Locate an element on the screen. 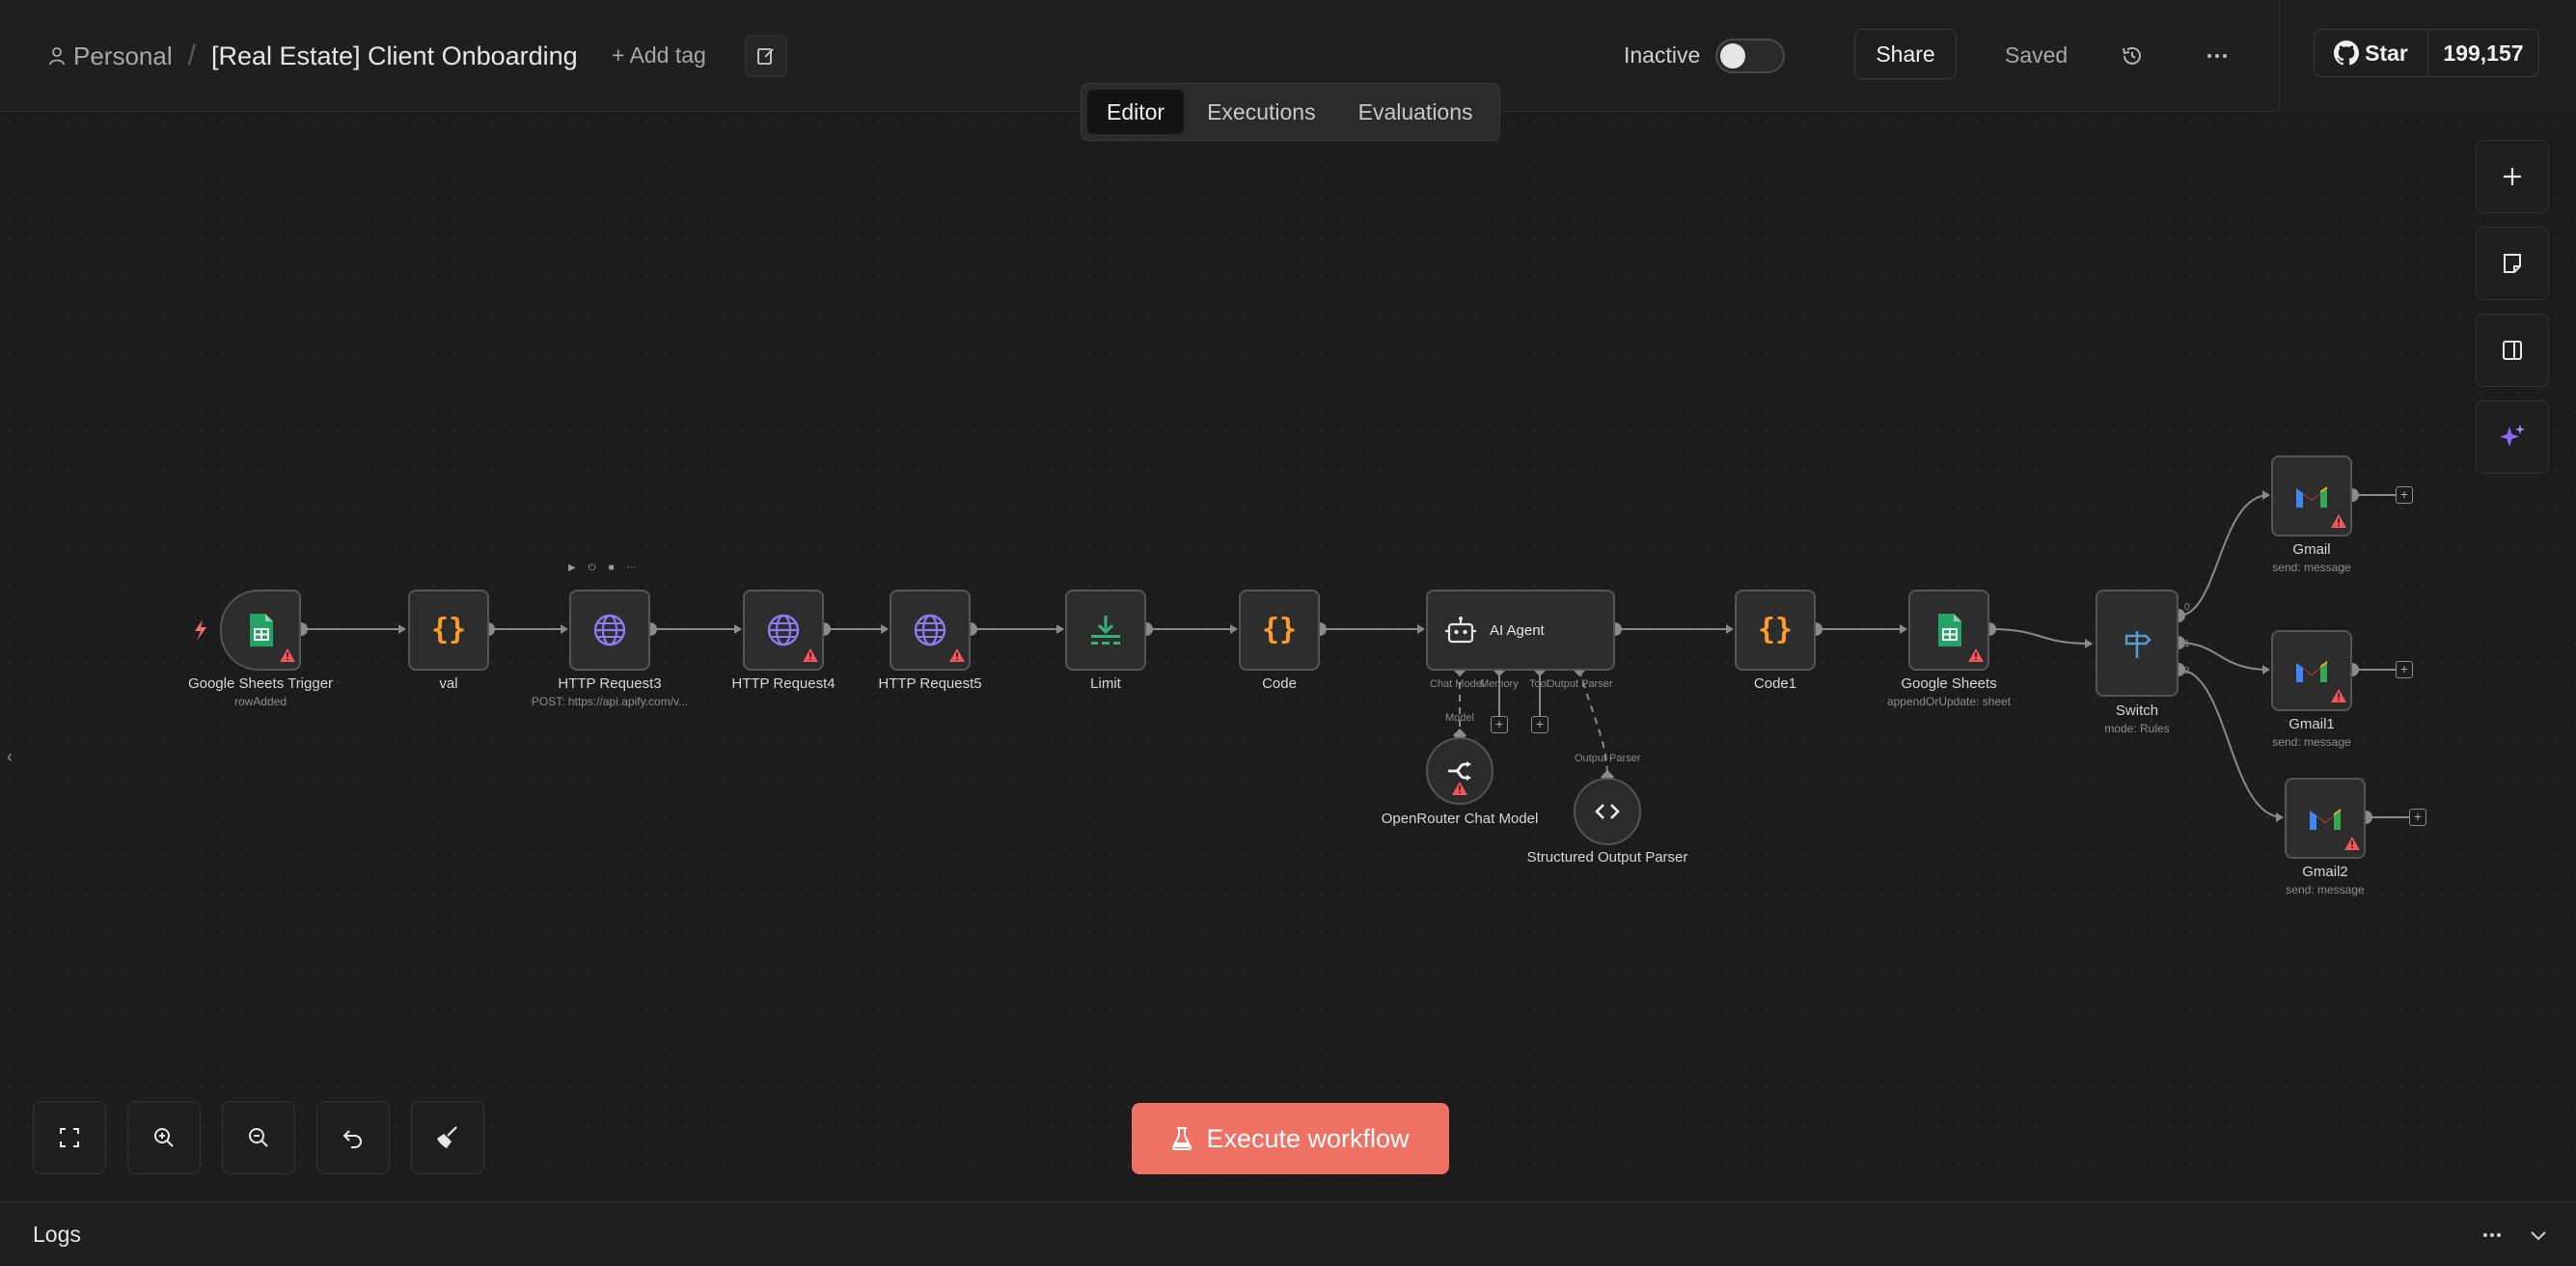  node-subtitle: rowAdded is located at coordinates (260, 701).